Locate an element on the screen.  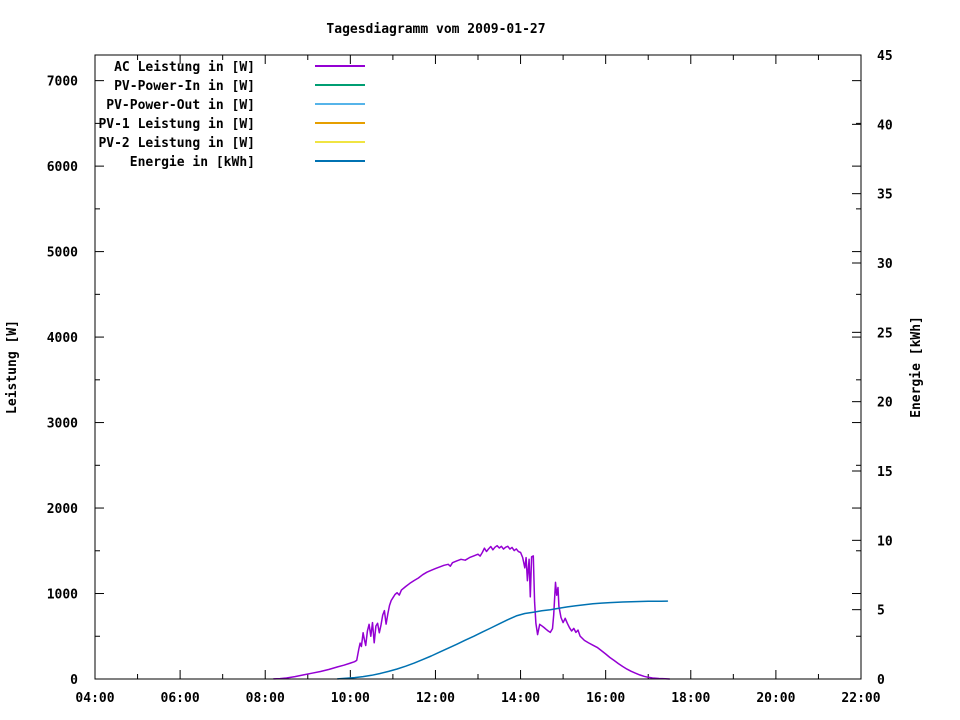
legend-label: PV-Power-In in [W] is located at coordinates (184, 86).